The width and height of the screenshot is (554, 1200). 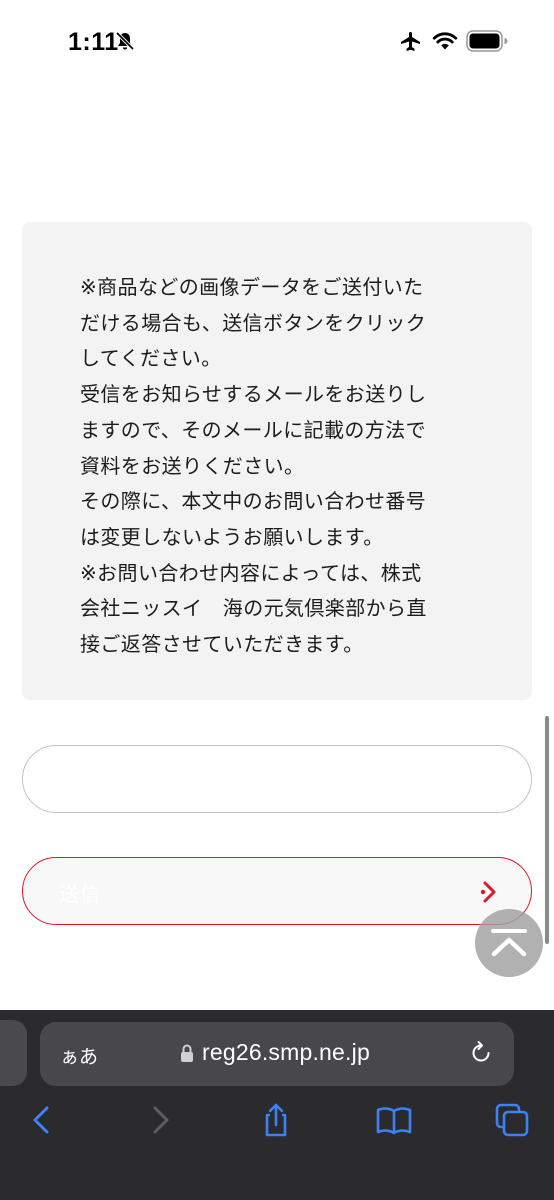 I want to click on wifi-icon, so click(x=445, y=41).